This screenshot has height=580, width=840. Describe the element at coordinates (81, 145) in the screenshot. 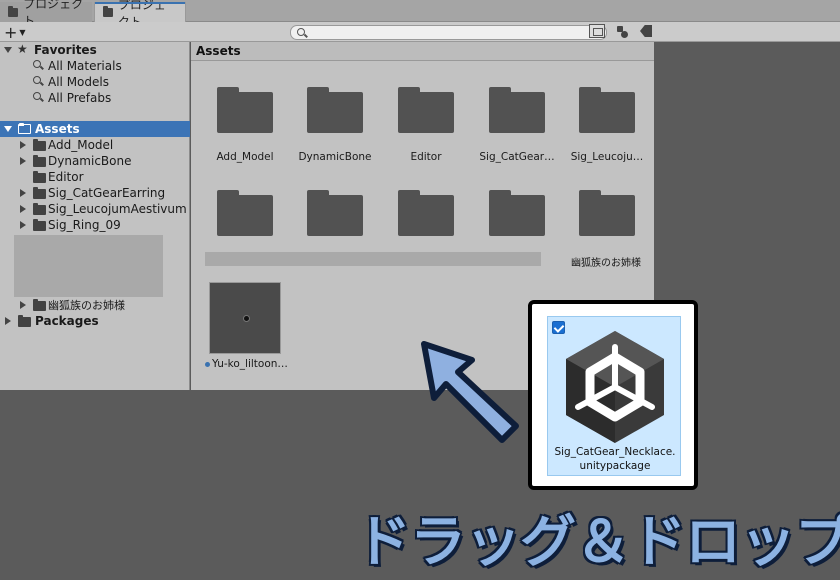

I see `tree-label: Add_Model` at that location.